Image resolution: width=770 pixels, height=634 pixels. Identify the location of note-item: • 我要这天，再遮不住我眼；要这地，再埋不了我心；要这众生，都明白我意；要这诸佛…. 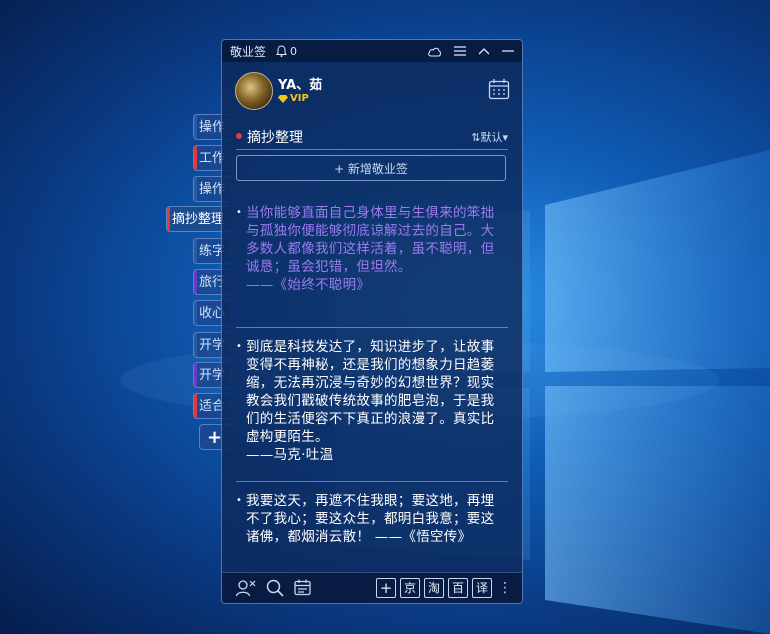
(371, 523).